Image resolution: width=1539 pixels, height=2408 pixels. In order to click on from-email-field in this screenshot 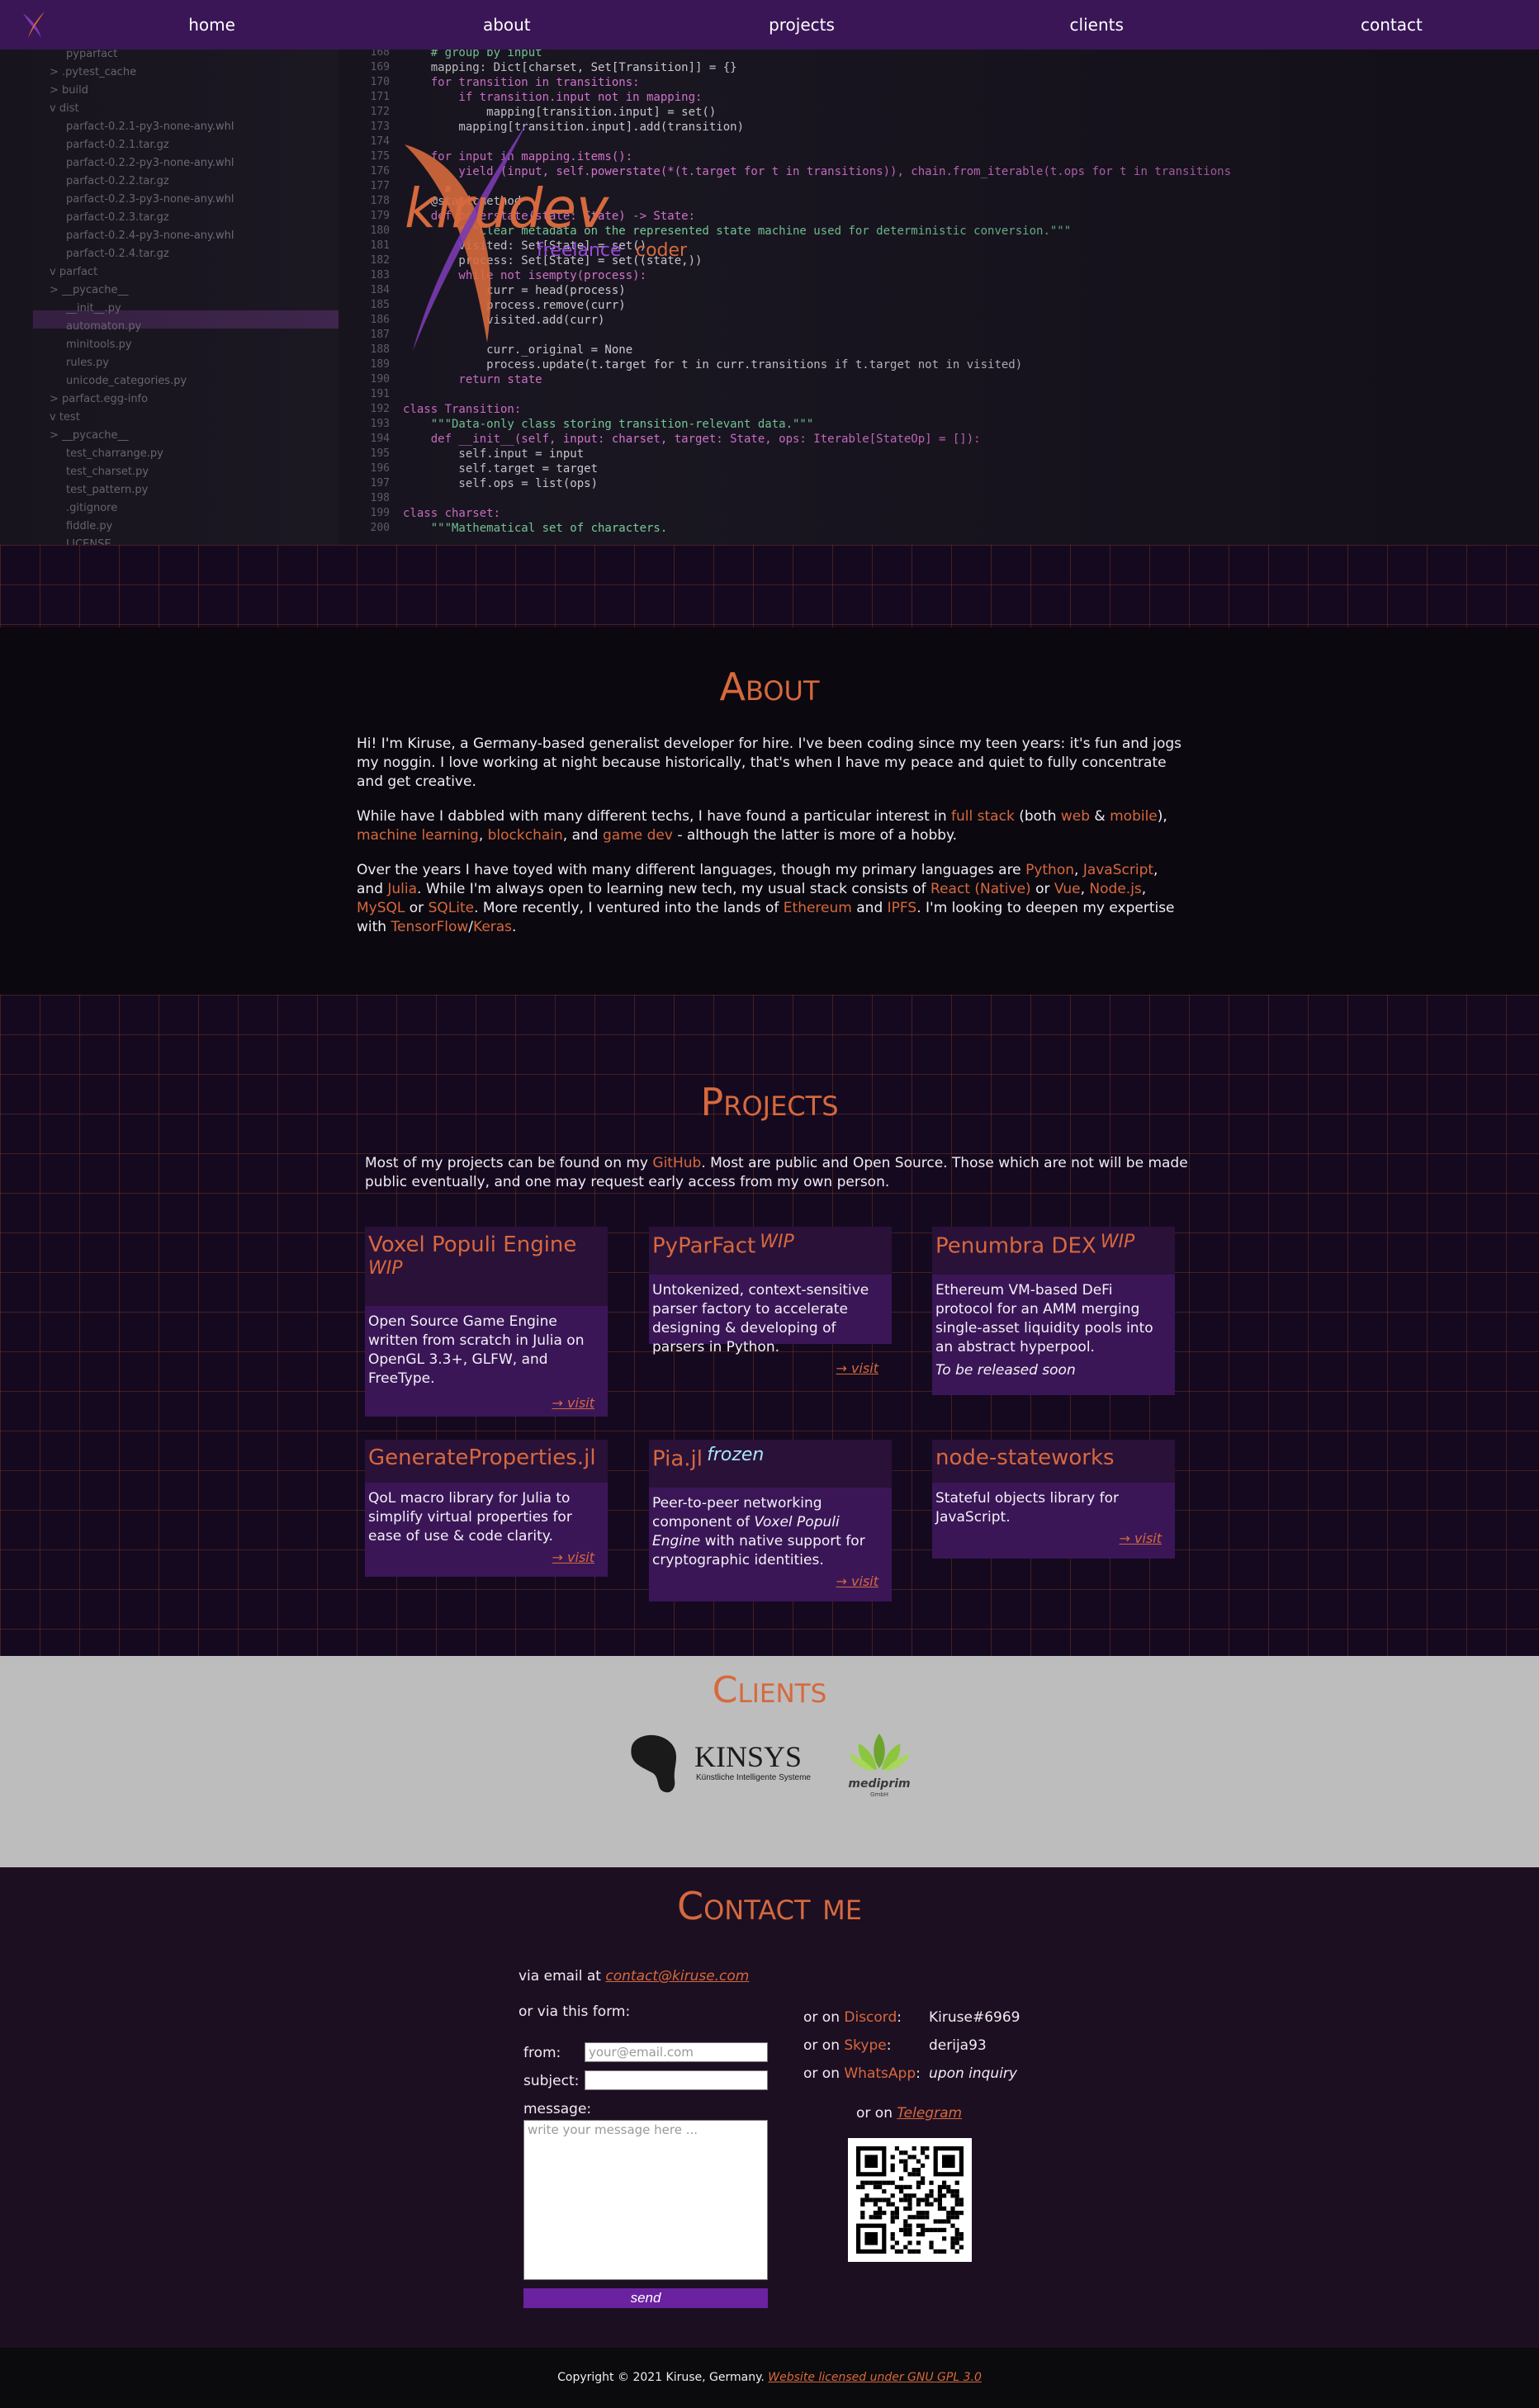, I will do `click(676, 2052)`.